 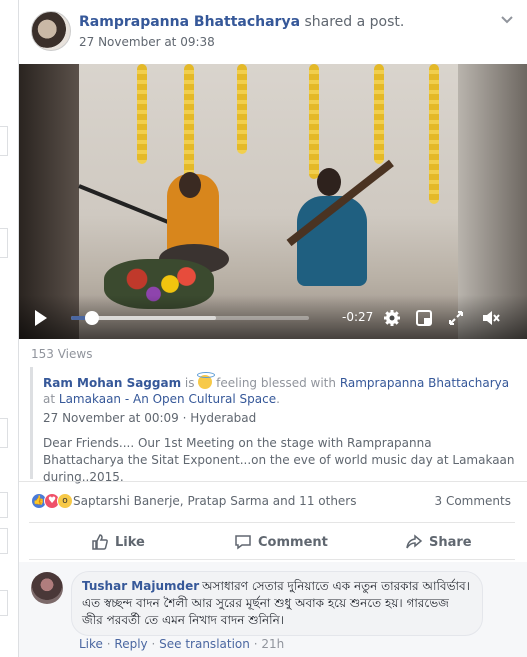 I want to click on video-controls: -0:27, so click(x=273, y=317).